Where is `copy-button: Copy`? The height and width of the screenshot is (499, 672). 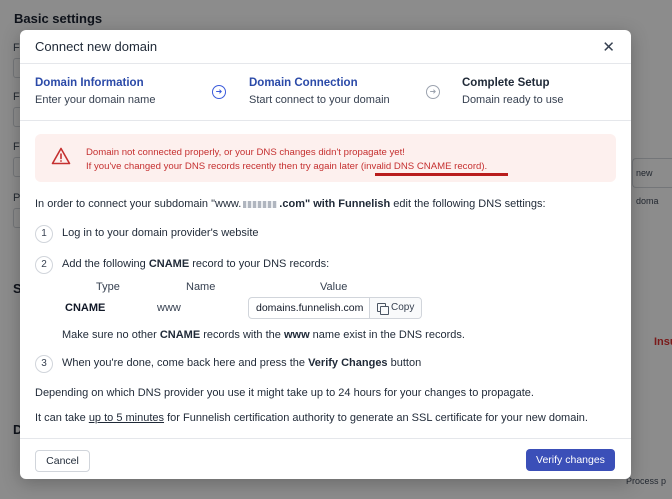 copy-button: Copy is located at coordinates (395, 308).